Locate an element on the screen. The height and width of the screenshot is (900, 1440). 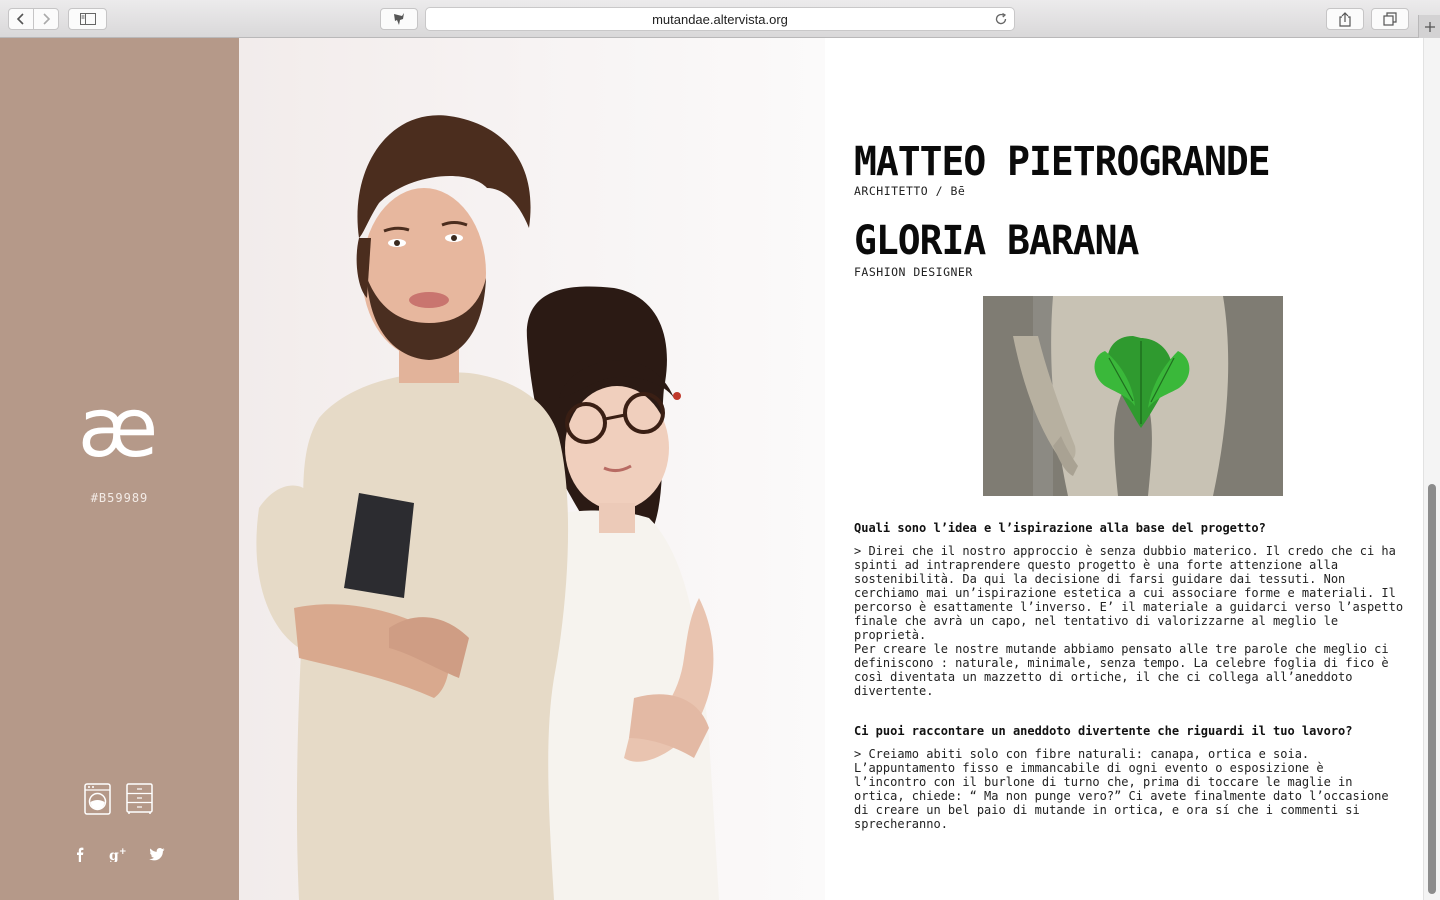
share-button is located at coordinates (1345, 19).